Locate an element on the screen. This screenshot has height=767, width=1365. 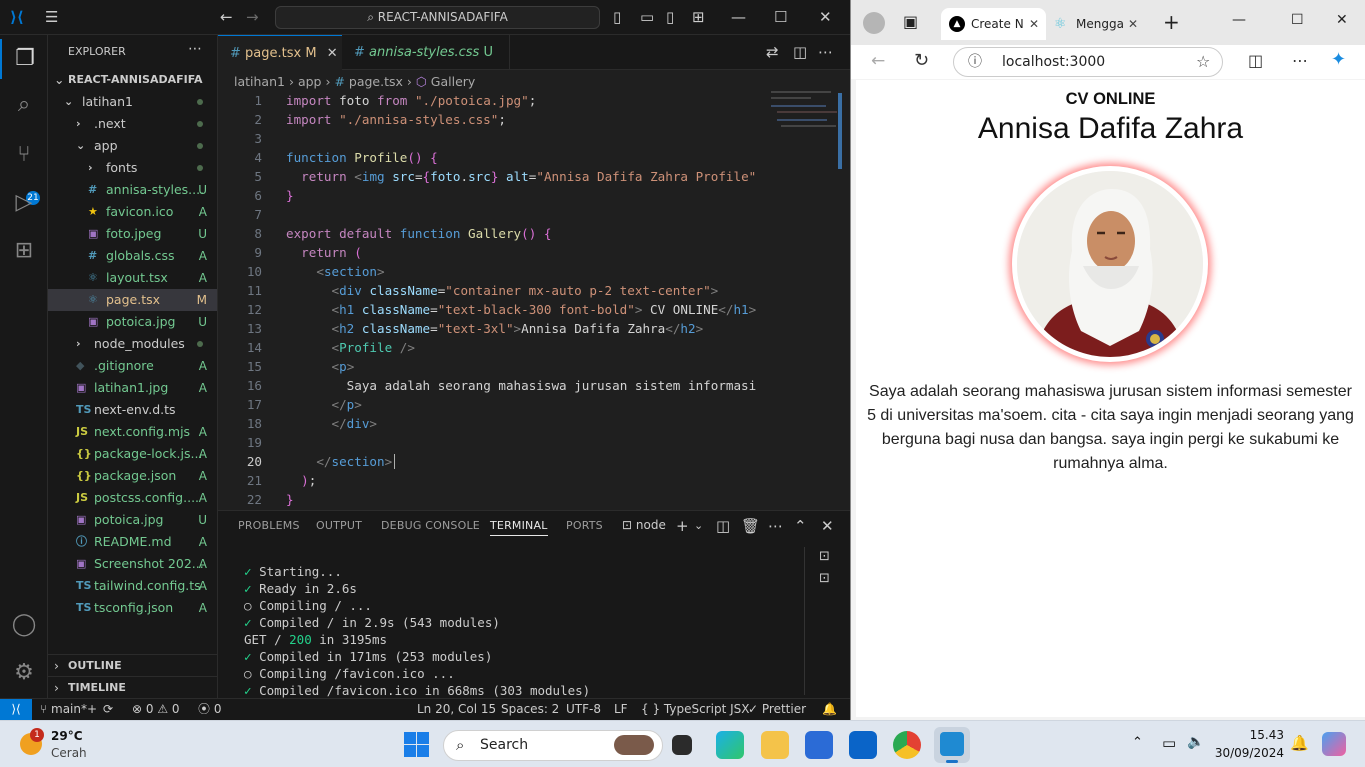
workspace-root: ⌄ REACT-ANNISADAFIFA is located at coordinates (132, 80).